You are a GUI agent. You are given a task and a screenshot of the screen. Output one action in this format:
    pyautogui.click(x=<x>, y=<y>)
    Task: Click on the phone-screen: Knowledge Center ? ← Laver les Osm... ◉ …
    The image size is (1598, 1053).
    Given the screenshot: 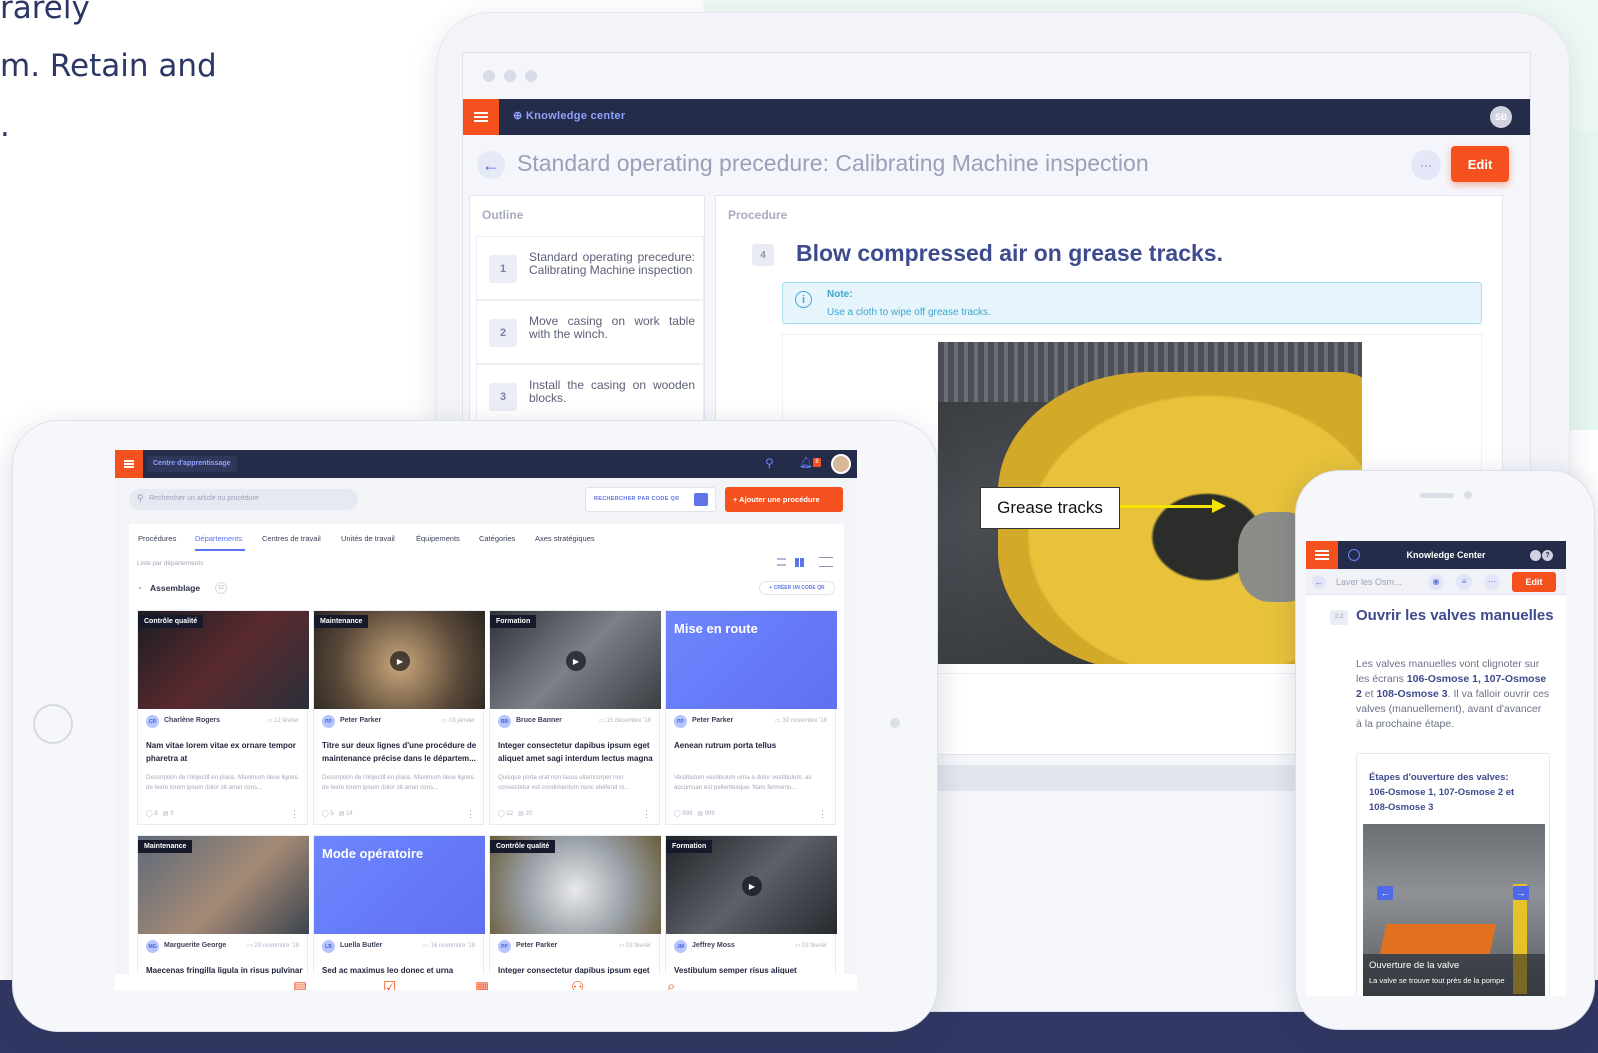 What is the action you would take?
    pyautogui.click(x=1436, y=768)
    